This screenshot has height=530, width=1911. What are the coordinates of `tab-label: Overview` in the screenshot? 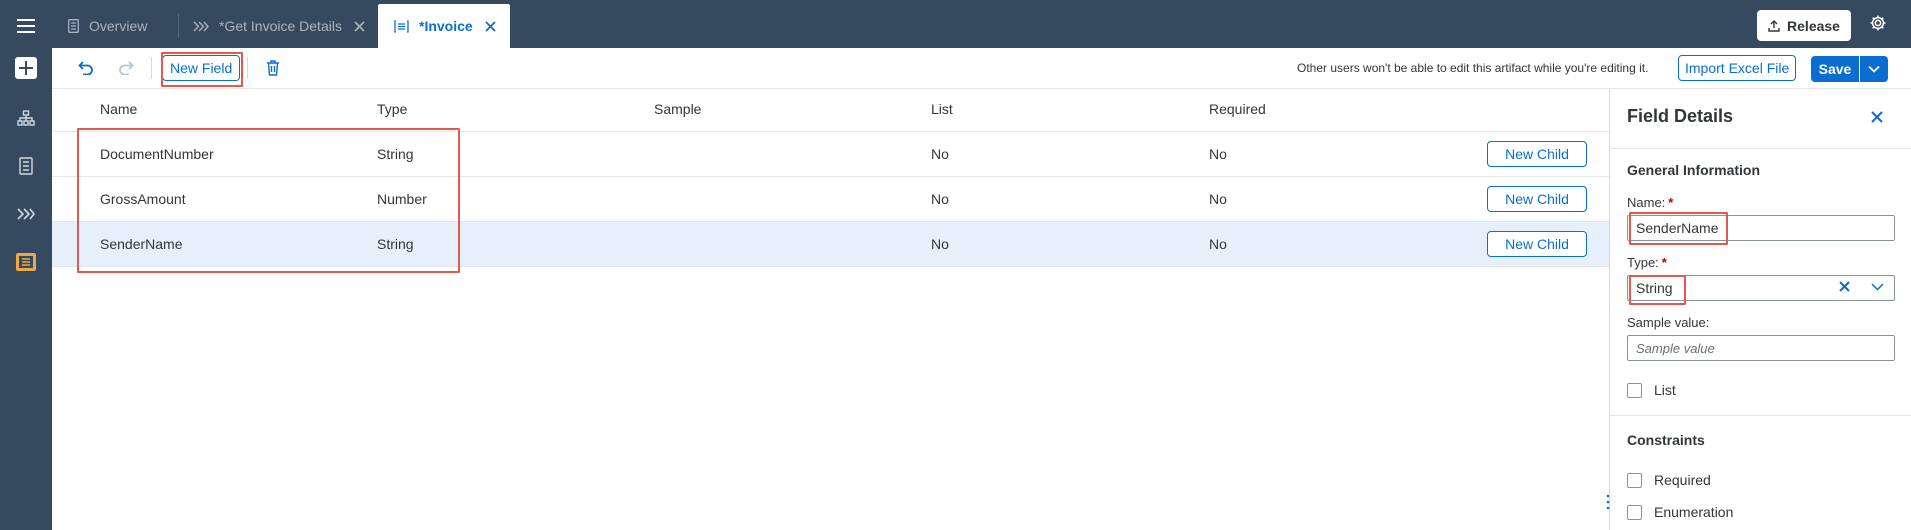 It's located at (118, 26).